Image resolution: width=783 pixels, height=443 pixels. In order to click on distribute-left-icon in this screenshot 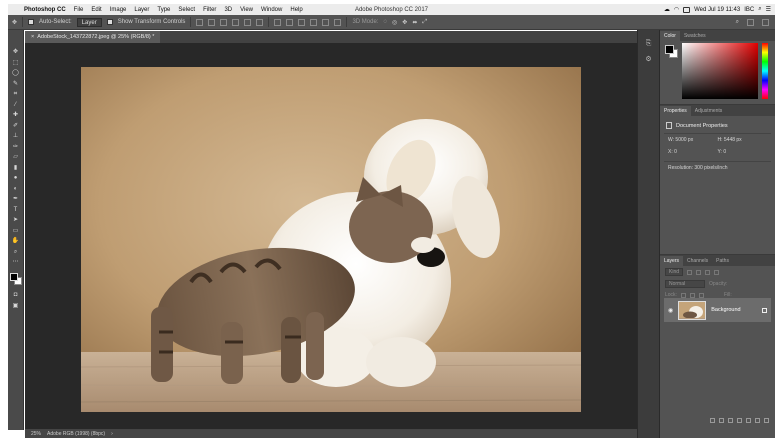, I will do `click(314, 22)`.